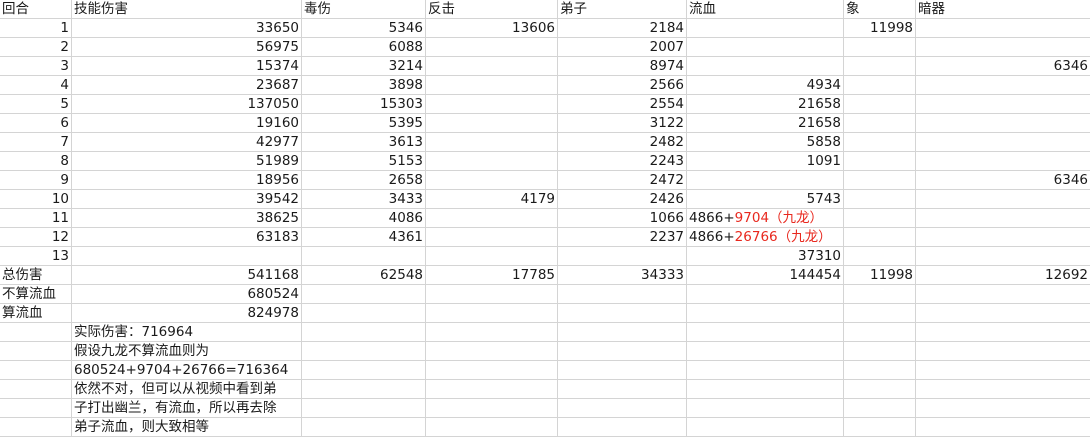 The width and height of the screenshot is (1090, 438). What do you see at coordinates (622, 256) in the screenshot?
I see `cell-disciple` at bounding box center [622, 256].